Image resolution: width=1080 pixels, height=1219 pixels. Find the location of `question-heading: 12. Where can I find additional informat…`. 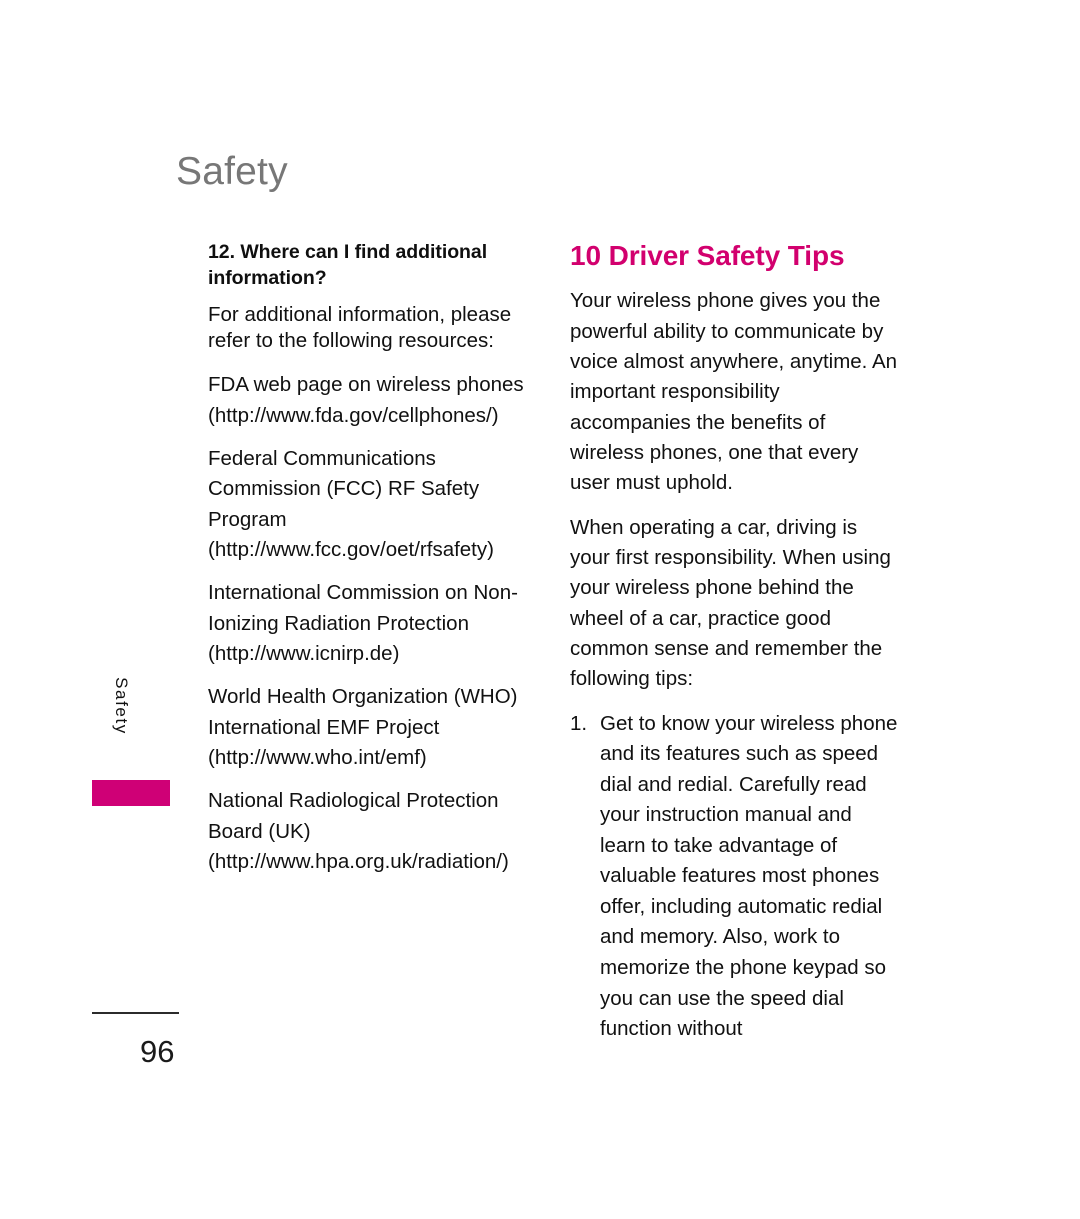

question-heading: 12. Where can I find additional informat… is located at coordinates (348, 265).